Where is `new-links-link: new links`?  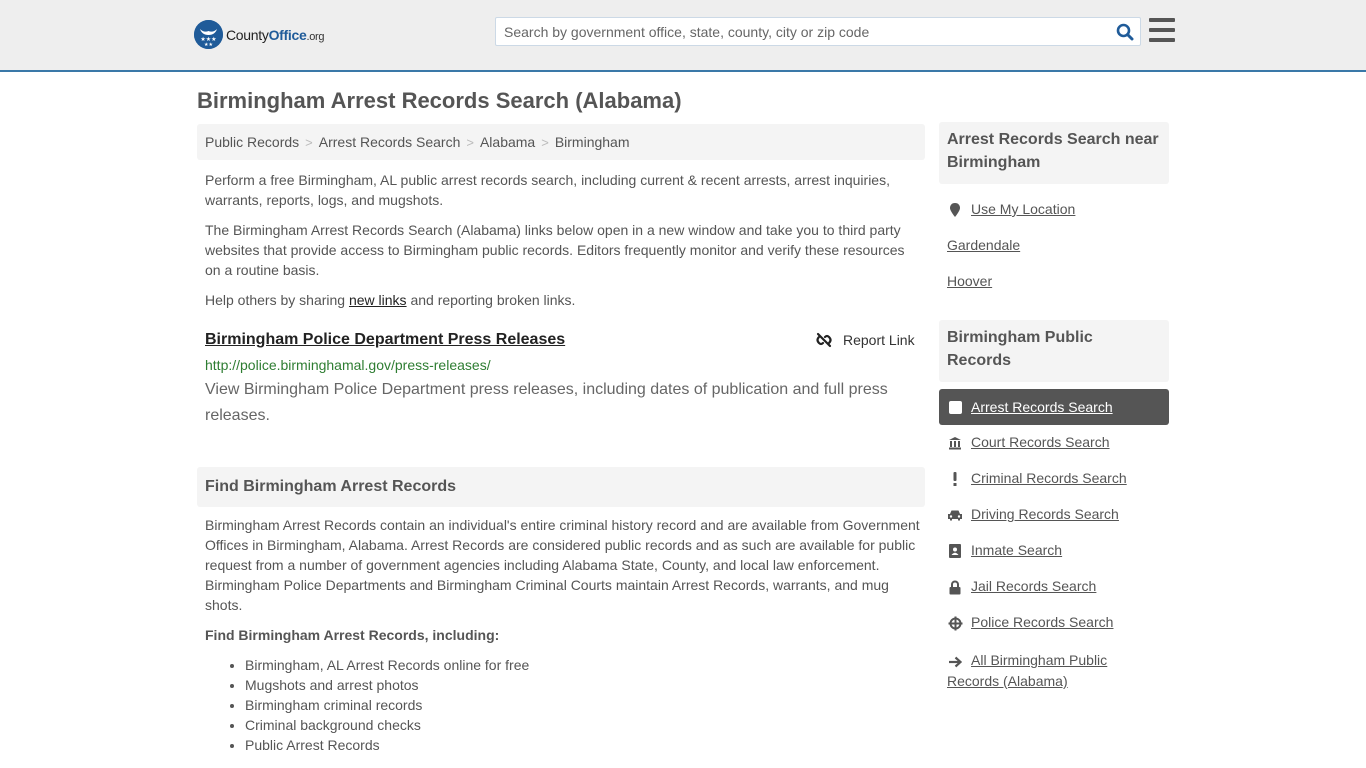
new-links-link: new links is located at coordinates (378, 300).